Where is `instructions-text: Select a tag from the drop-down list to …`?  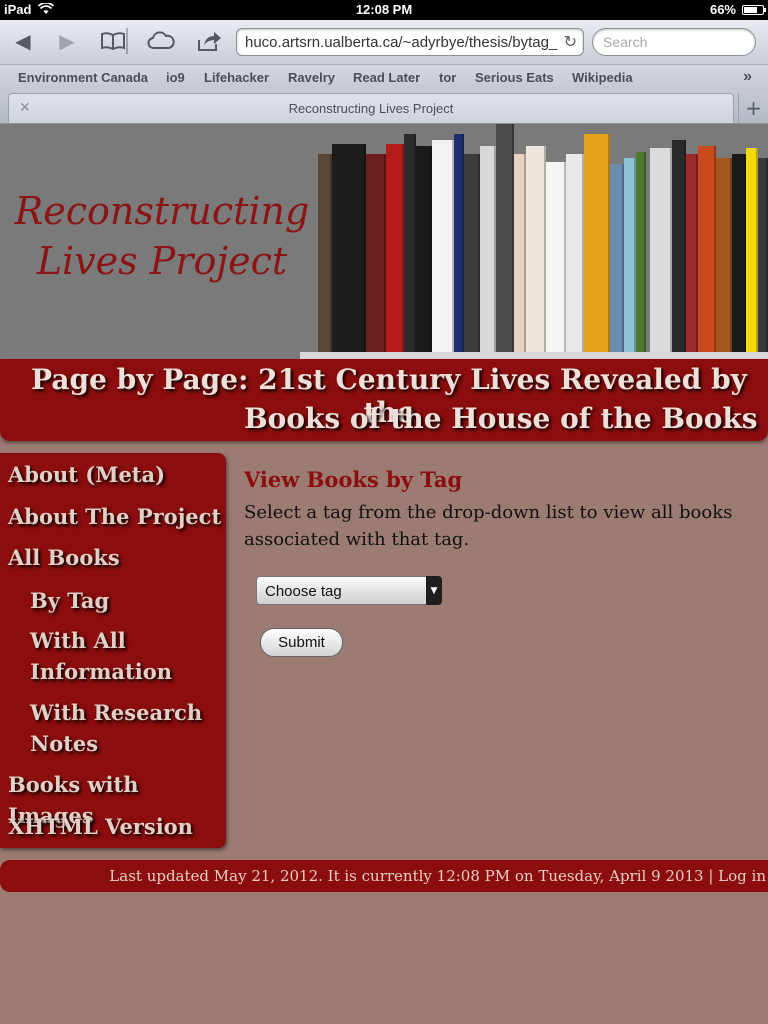 instructions-text: Select a tag from the drop-down list to … is located at coordinates (494, 526).